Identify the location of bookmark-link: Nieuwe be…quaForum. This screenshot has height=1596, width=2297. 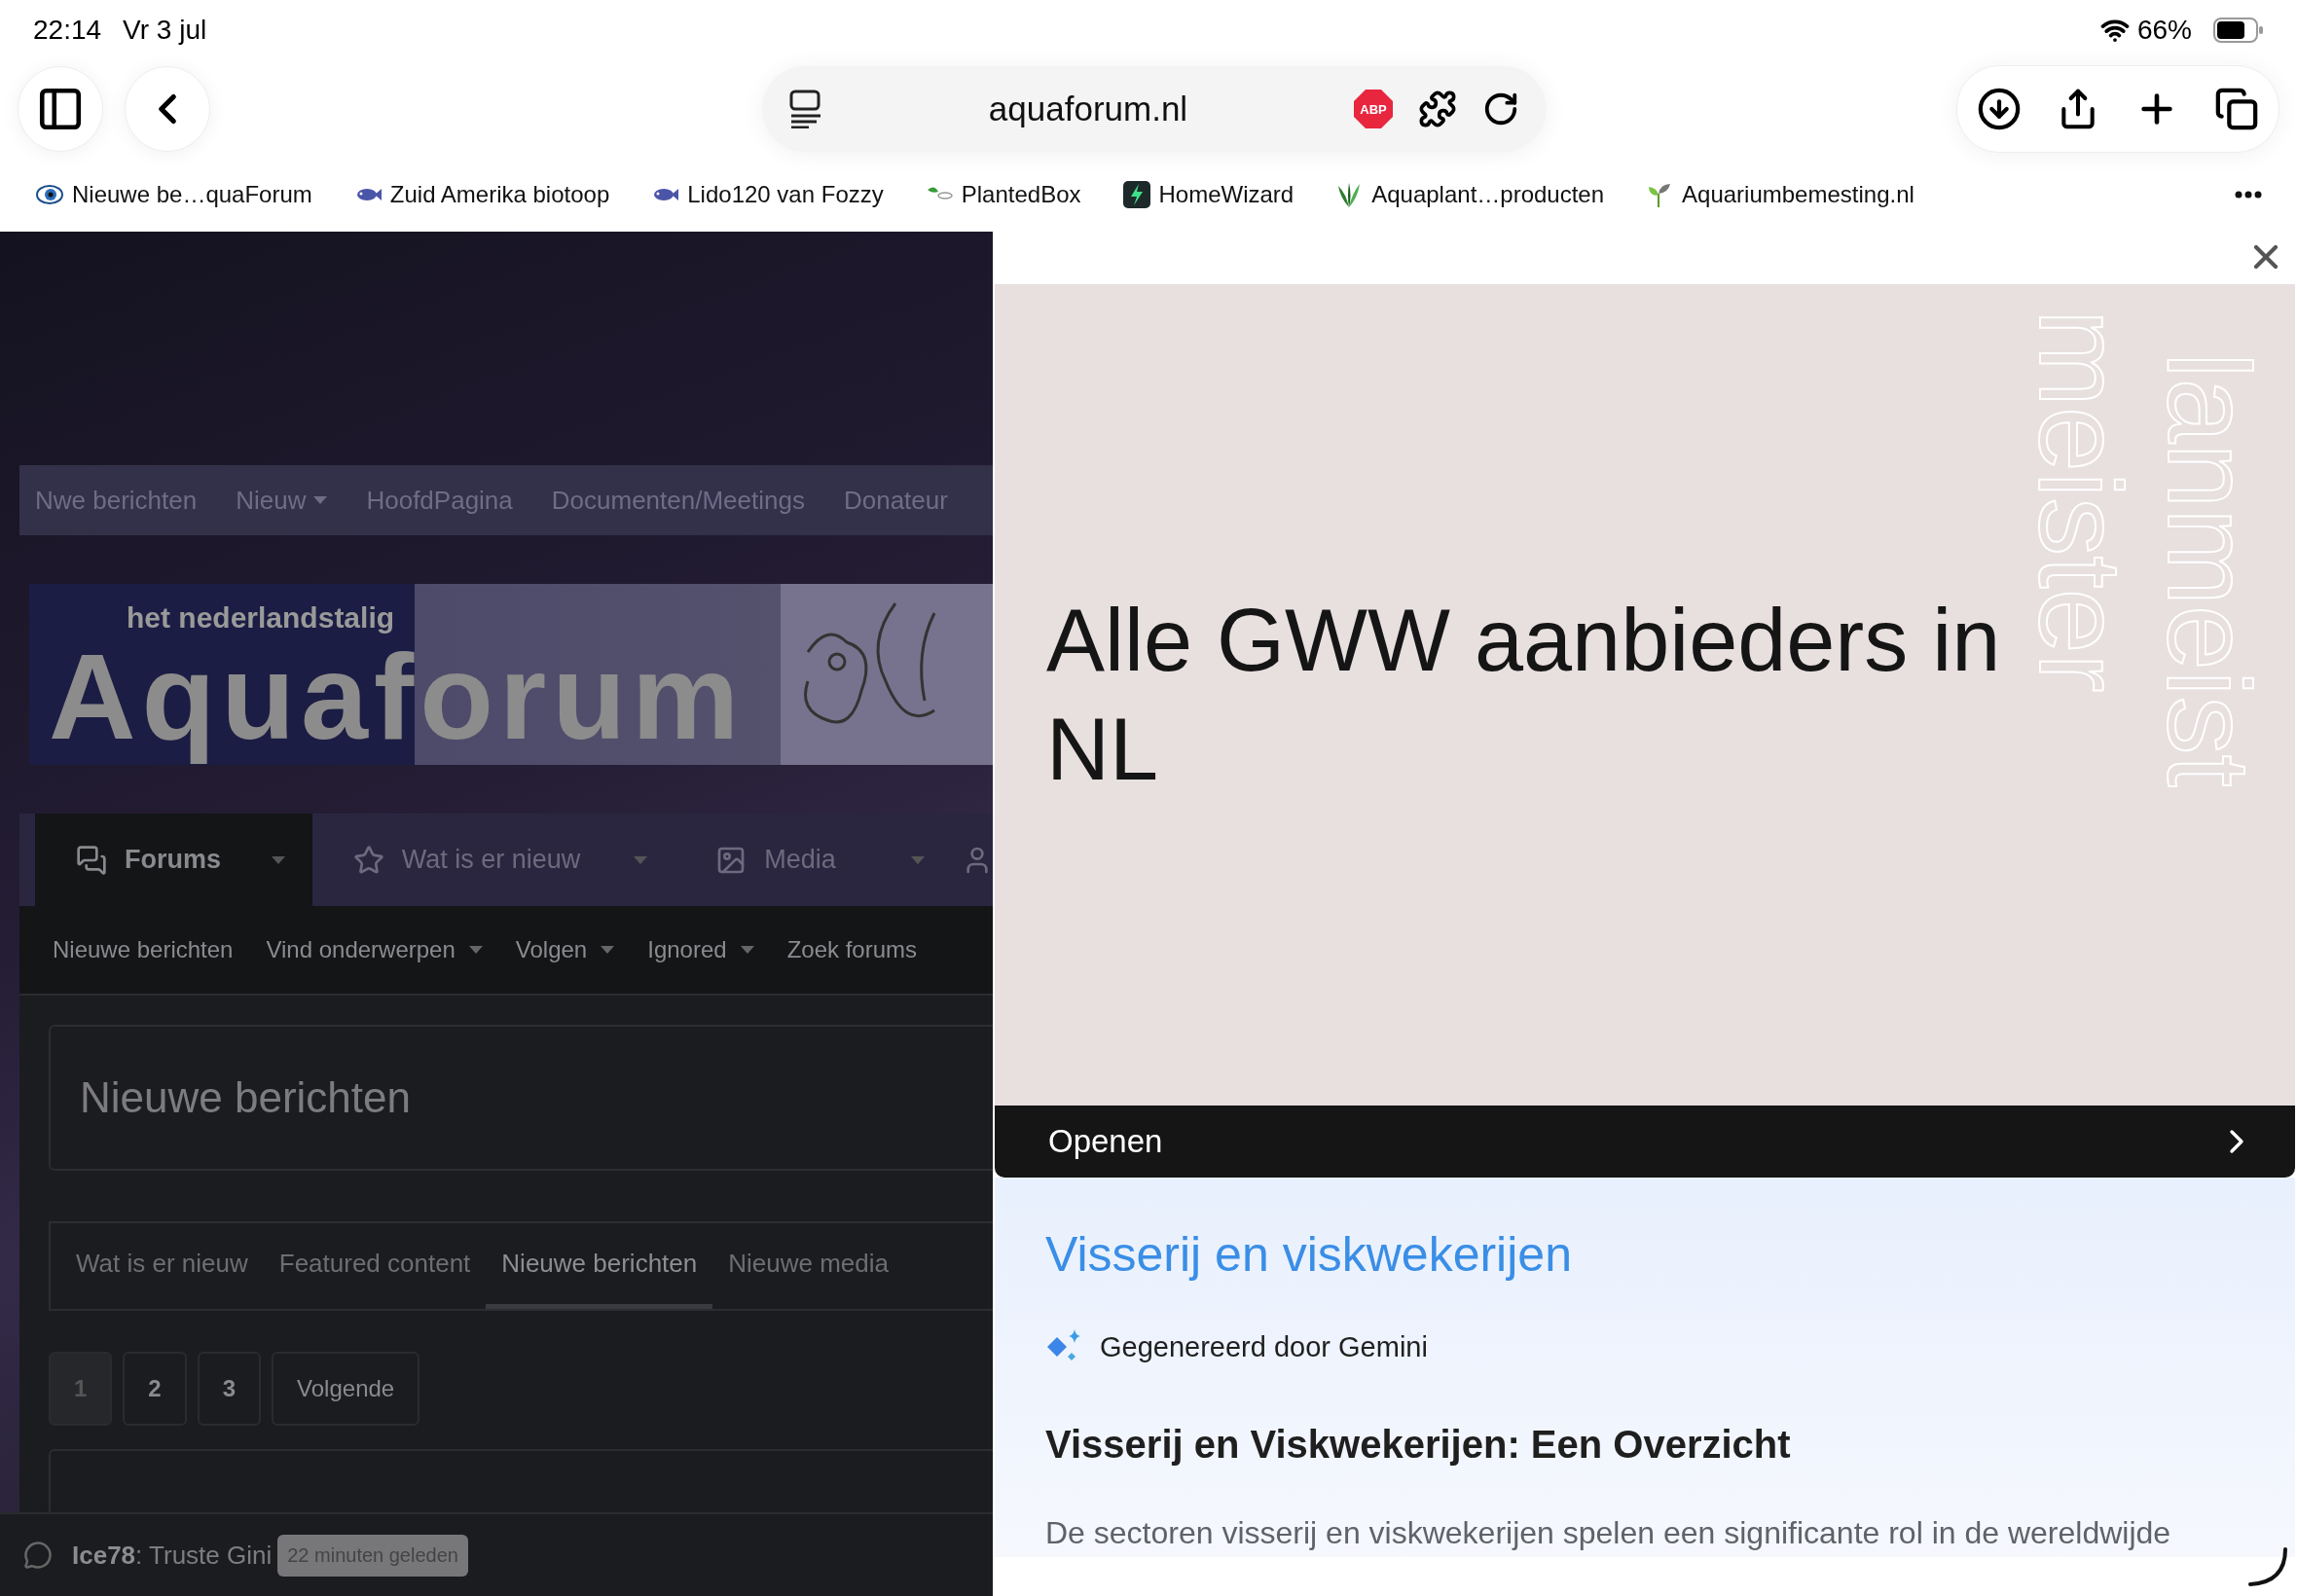
(173, 194).